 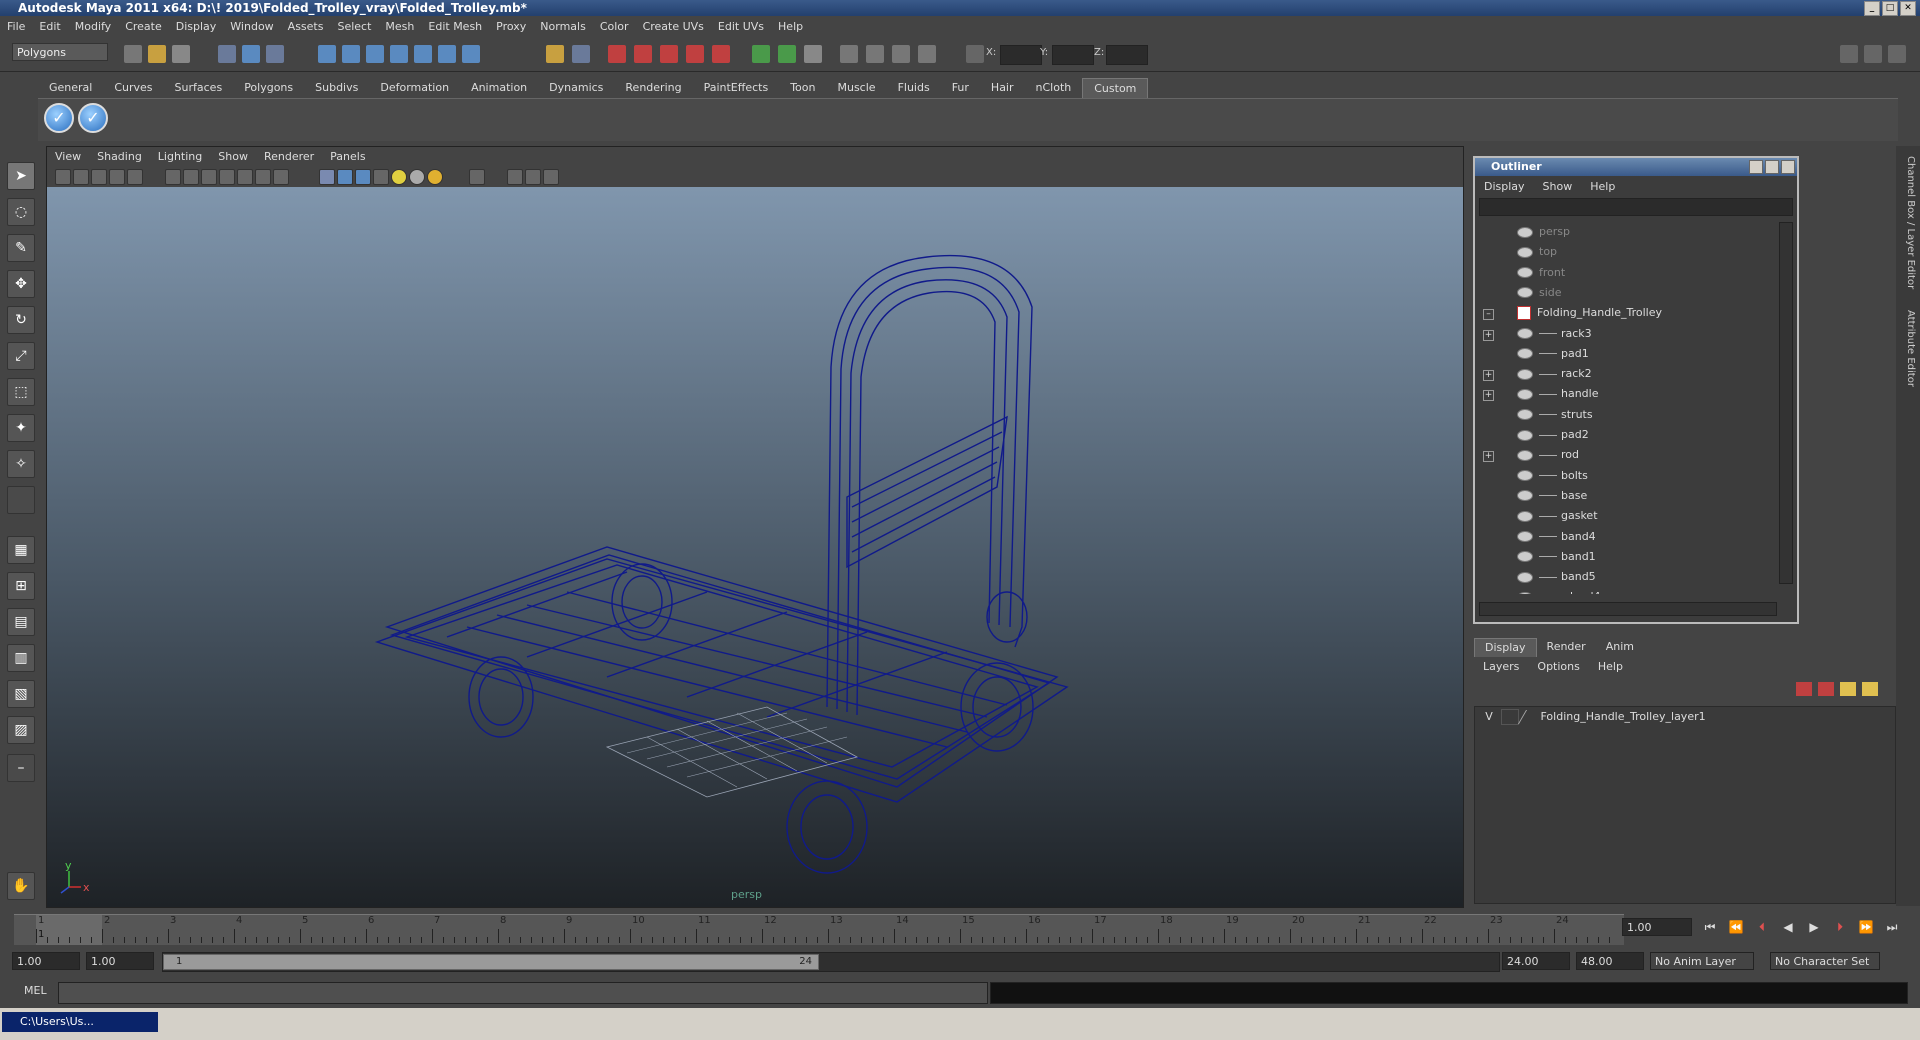 What do you see at coordinates (1602, 186) in the screenshot?
I see `outliner-menu-help: Help` at bounding box center [1602, 186].